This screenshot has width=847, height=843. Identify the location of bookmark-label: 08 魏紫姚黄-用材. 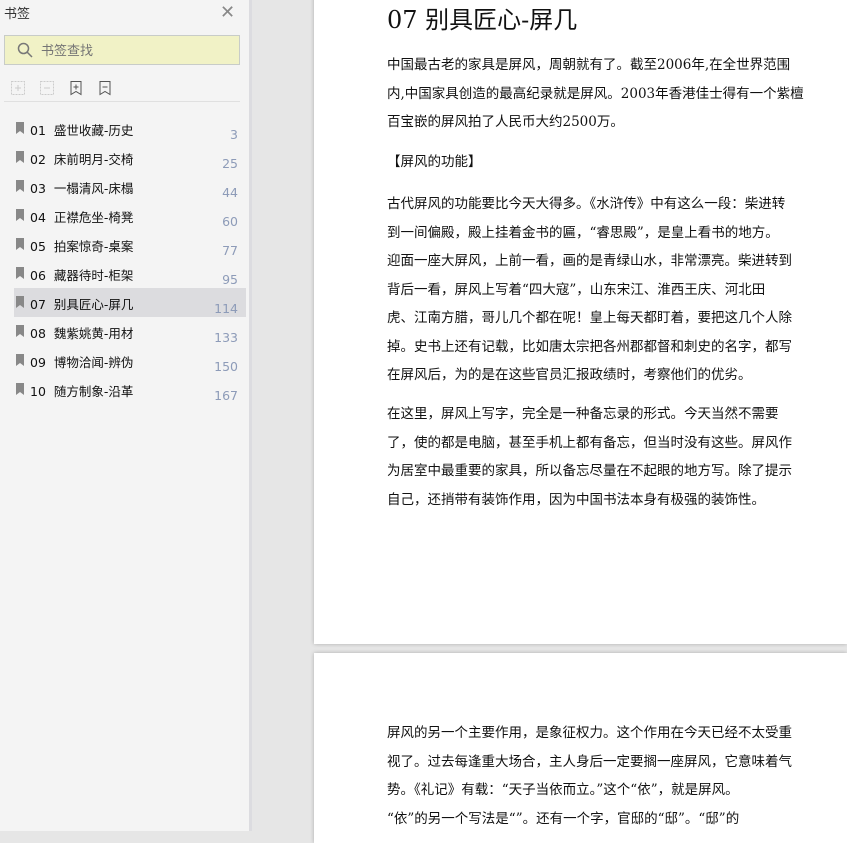
(82, 333).